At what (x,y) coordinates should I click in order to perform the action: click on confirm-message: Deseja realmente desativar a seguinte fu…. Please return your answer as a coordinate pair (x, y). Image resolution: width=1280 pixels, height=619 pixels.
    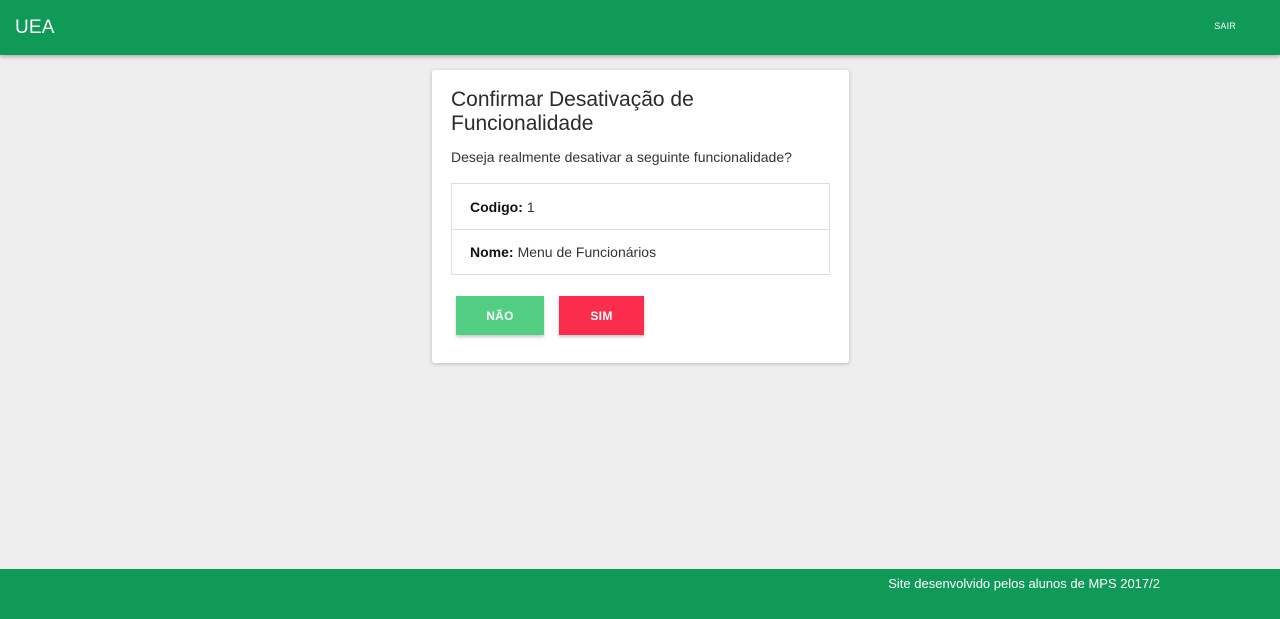
    Looking at the image, I should click on (621, 157).